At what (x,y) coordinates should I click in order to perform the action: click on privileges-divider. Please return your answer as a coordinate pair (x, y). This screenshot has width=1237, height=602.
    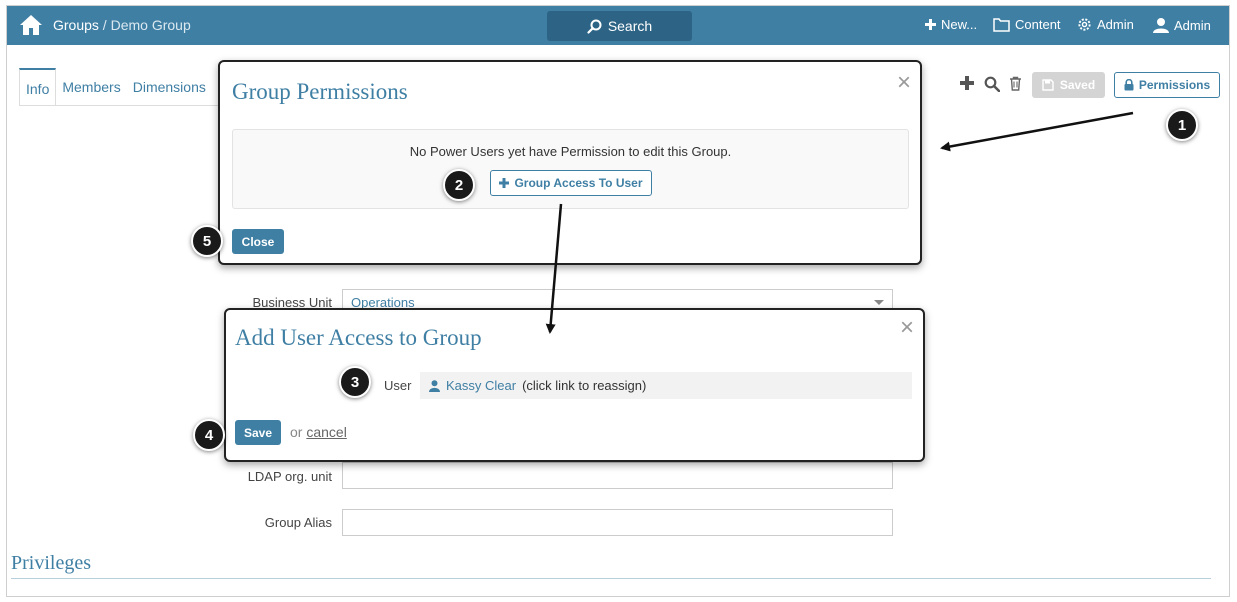
    Looking at the image, I should click on (611, 578).